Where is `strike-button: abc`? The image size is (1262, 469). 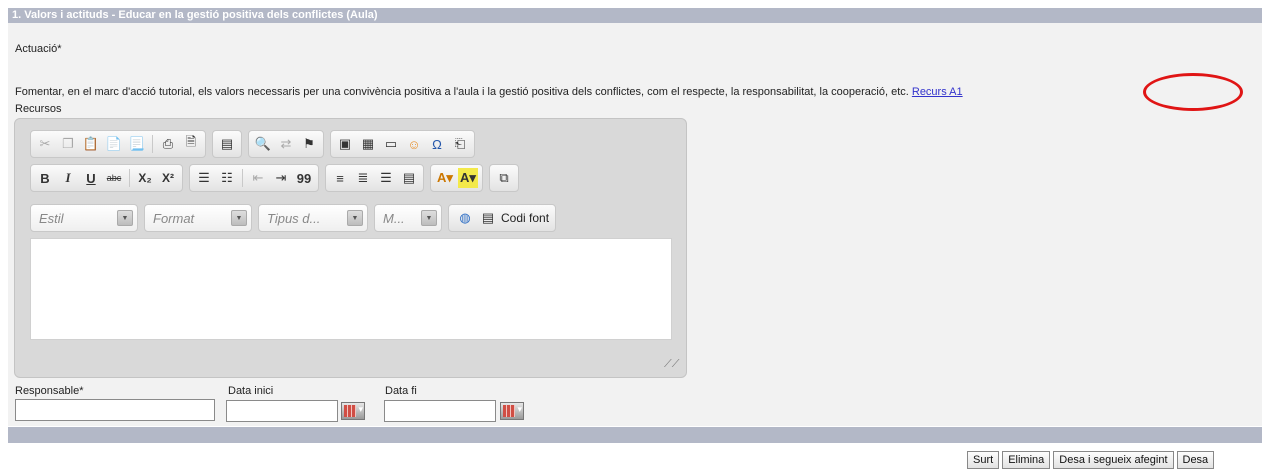 strike-button: abc is located at coordinates (114, 178).